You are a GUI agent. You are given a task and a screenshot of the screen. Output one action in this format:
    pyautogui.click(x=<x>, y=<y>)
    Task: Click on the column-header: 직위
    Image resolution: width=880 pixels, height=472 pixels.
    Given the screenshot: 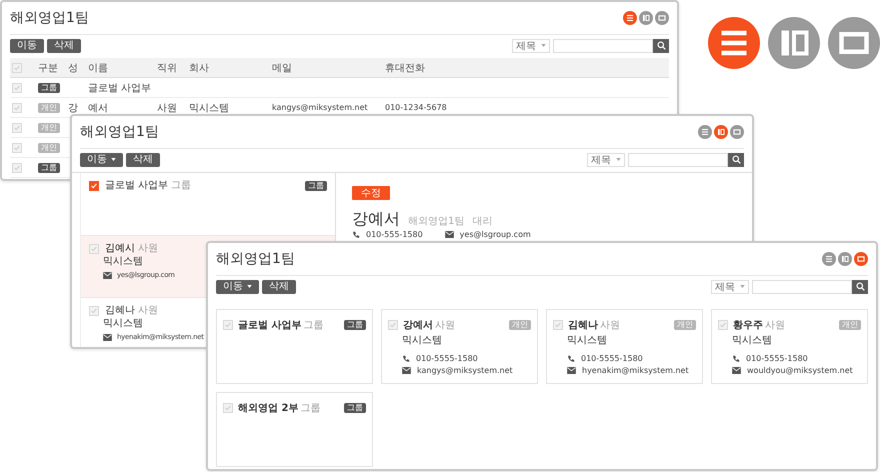 What is the action you would take?
    pyautogui.click(x=167, y=68)
    